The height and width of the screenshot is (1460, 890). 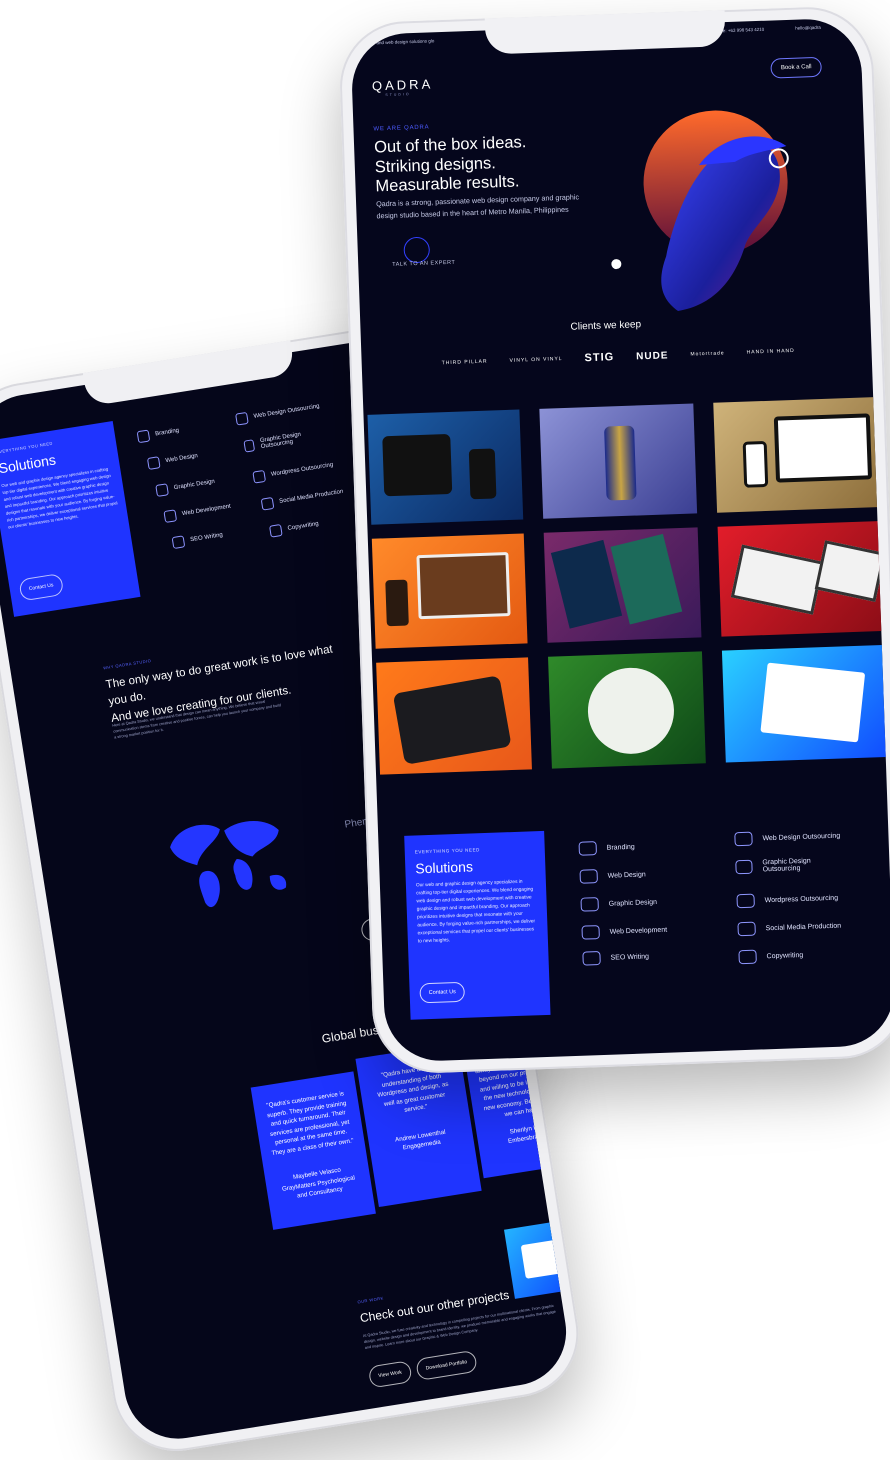 I want to click on service-label: Web Design Outsourcing, so click(x=801, y=837).